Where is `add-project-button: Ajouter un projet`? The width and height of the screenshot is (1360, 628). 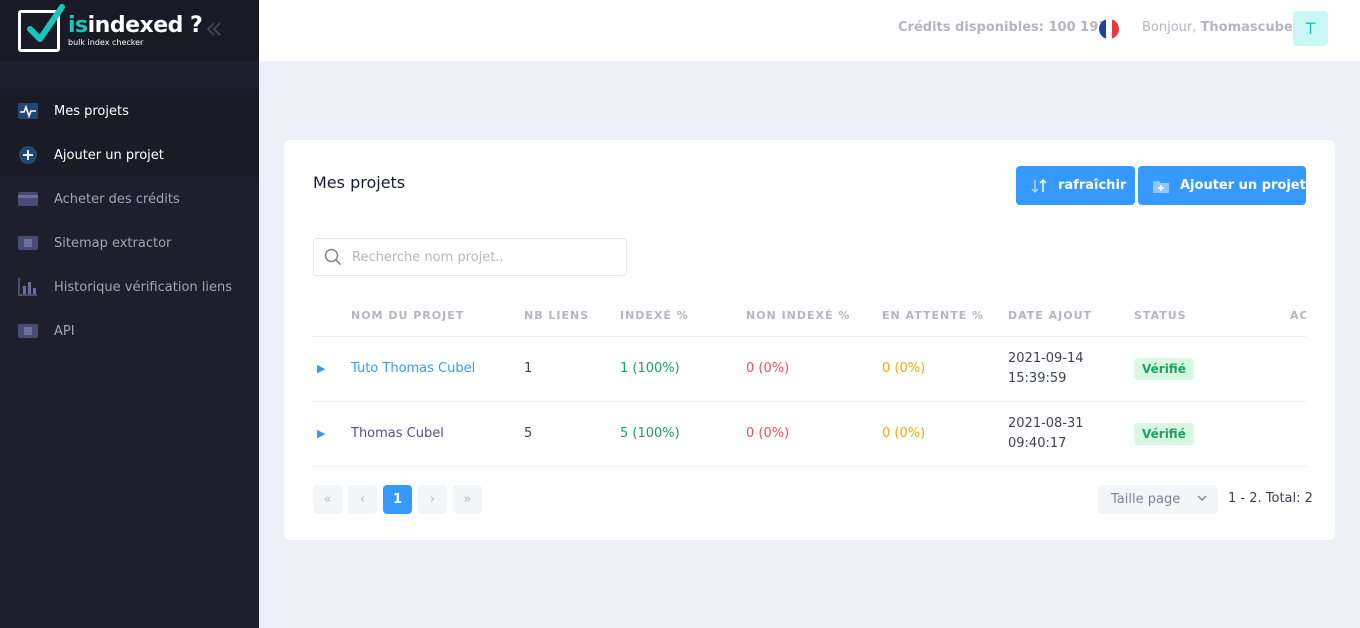 add-project-button: Ajouter un projet is located at coordinates (1222, 185).